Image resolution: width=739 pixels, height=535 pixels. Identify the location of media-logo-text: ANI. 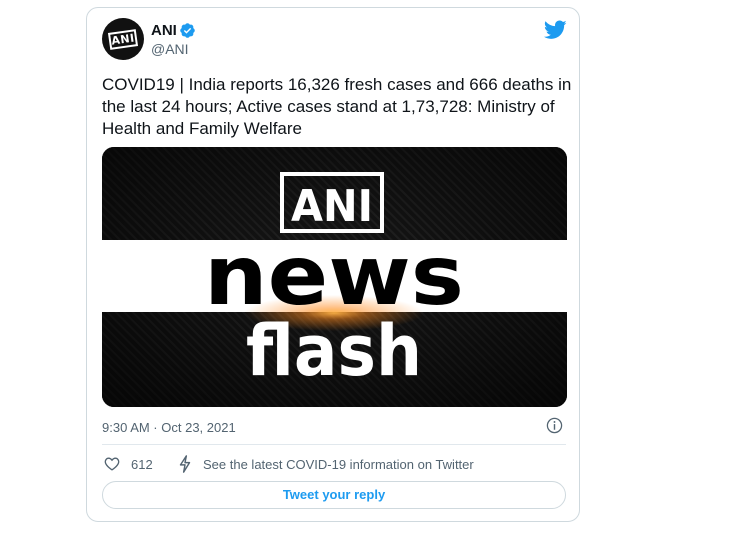
(332, 206).